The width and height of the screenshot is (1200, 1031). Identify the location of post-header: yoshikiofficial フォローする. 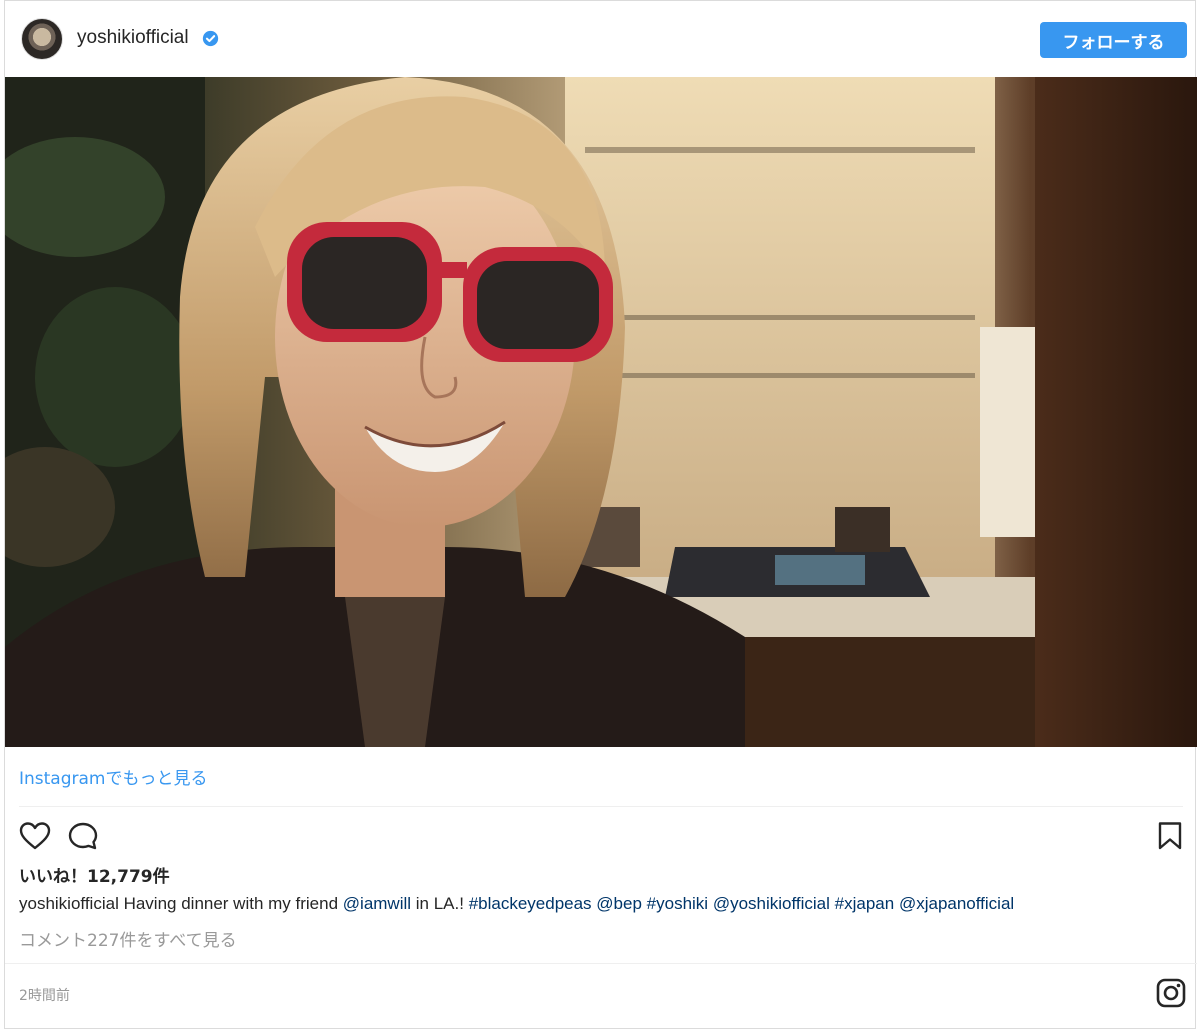
(601, 39).